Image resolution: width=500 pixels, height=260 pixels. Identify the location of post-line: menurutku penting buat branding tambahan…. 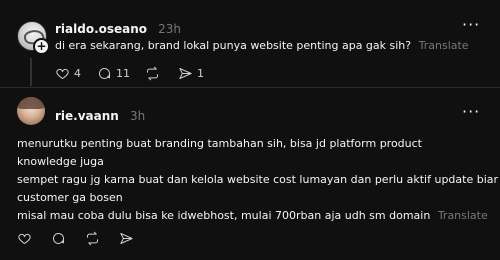
(219, 143).